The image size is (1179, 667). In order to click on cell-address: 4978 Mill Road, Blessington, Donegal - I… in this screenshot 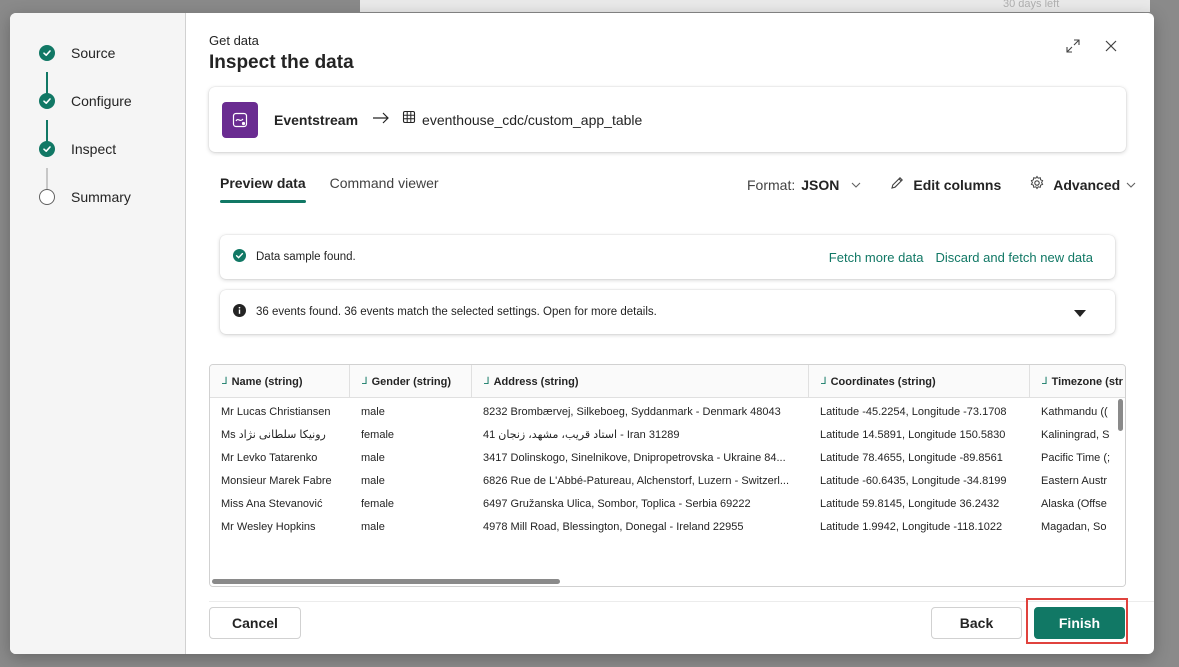, I will do `click(613, 526)`.